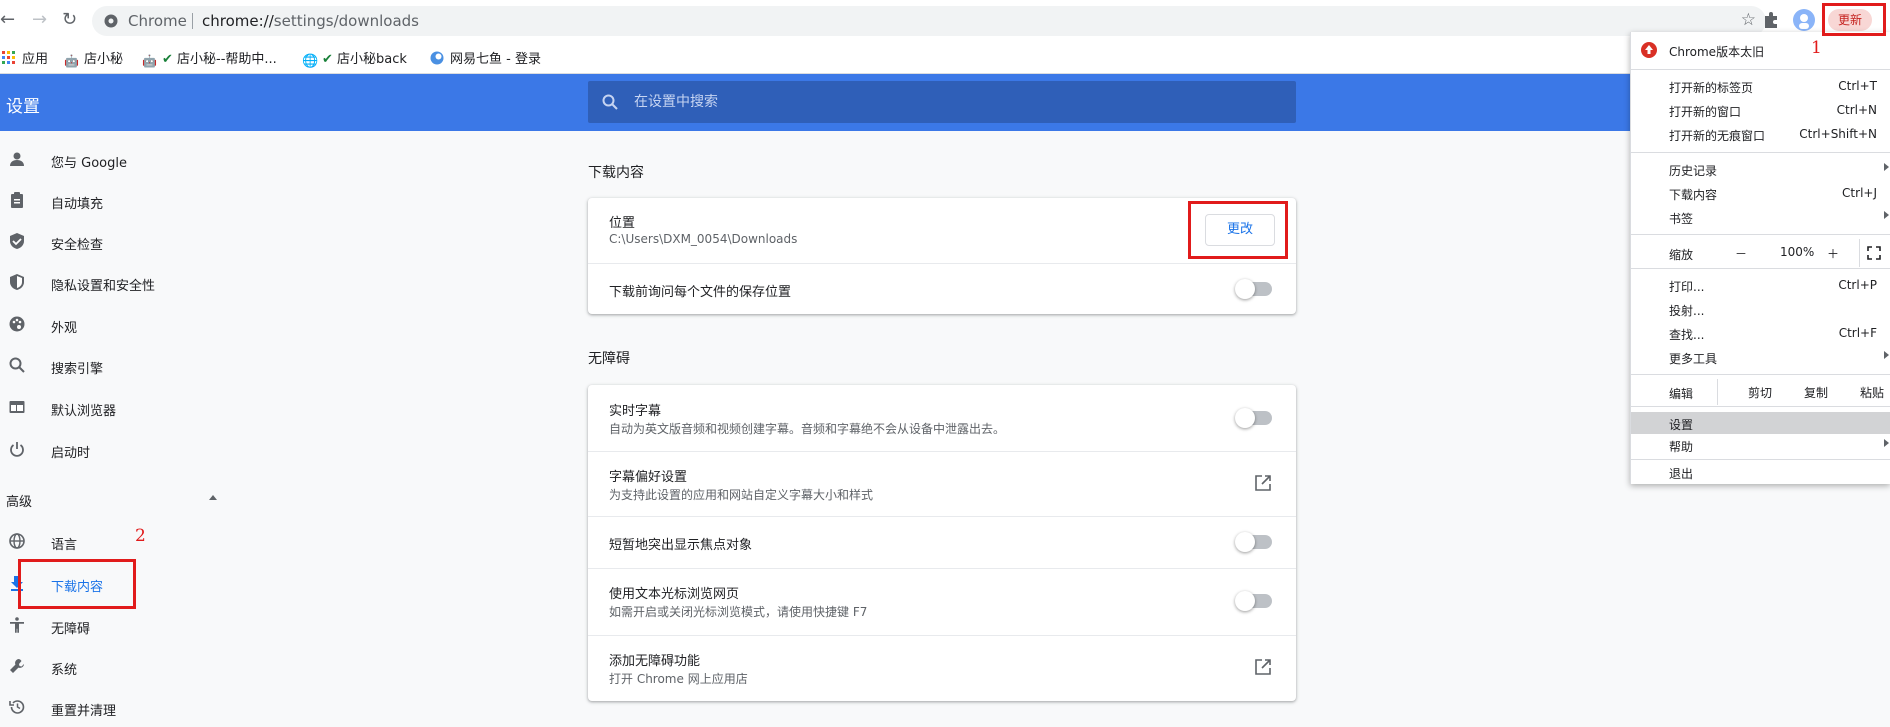 Image resolution: width=1890 pixels, height=727 pixels. Describe the element at coordinates (346, 21) in the screenshot. I see `url-path: settings/downloads` at that location.